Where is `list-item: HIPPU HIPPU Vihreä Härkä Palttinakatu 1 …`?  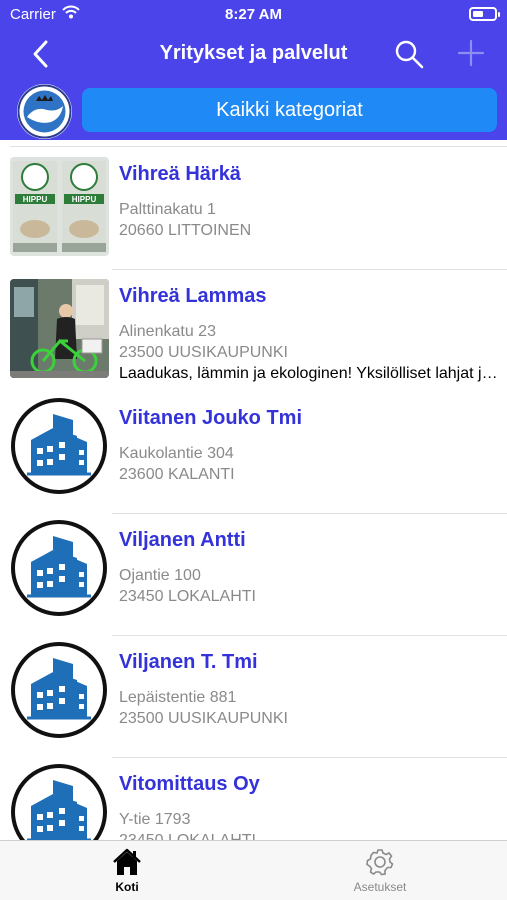 list-item: HIPPU HIPPU Vihreä Härkä Palttinakatu 1 … is located at coordinates (253, 208).